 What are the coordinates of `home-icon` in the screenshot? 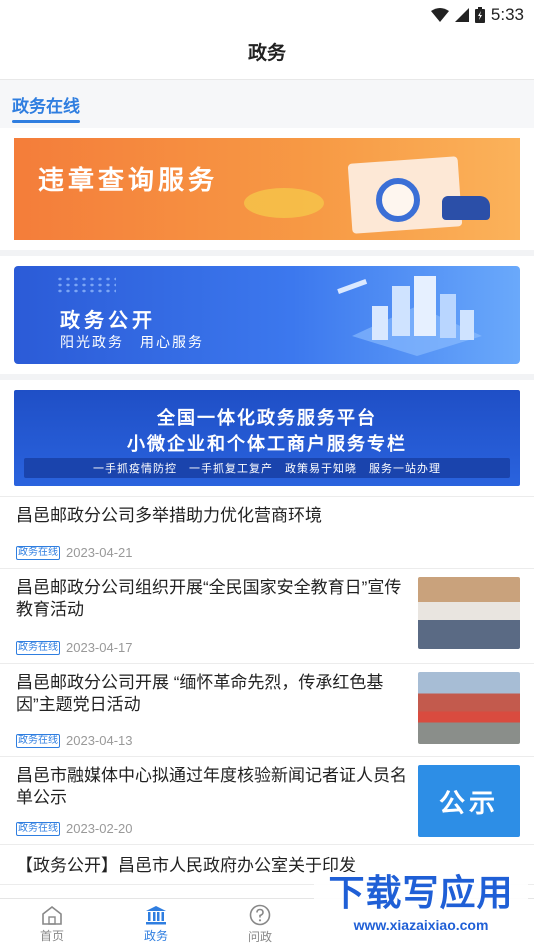 It's located at (52, 915).